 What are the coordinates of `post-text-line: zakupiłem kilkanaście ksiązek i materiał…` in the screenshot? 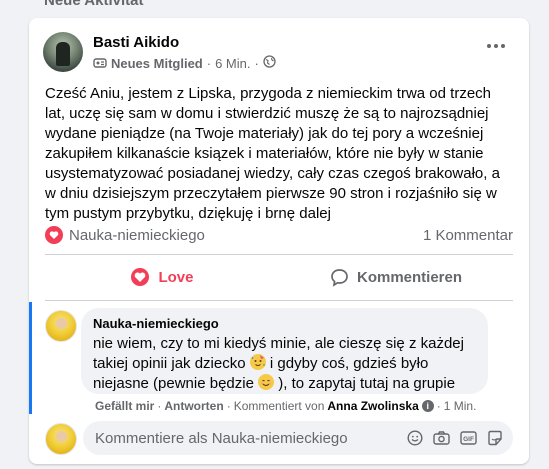 It's located at (264, 153).